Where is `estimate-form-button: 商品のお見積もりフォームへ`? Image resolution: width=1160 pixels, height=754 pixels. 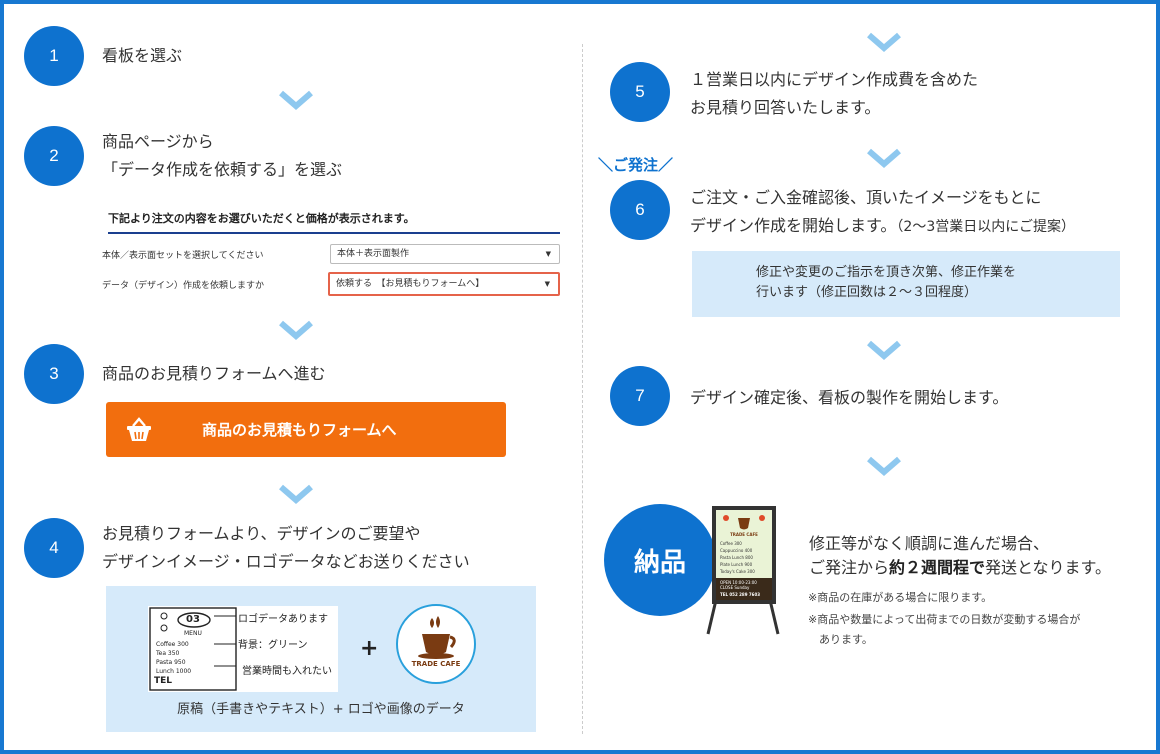 estimate-form-button: 商品のお見積もりフォームへ is located at coordinates (306, 429).